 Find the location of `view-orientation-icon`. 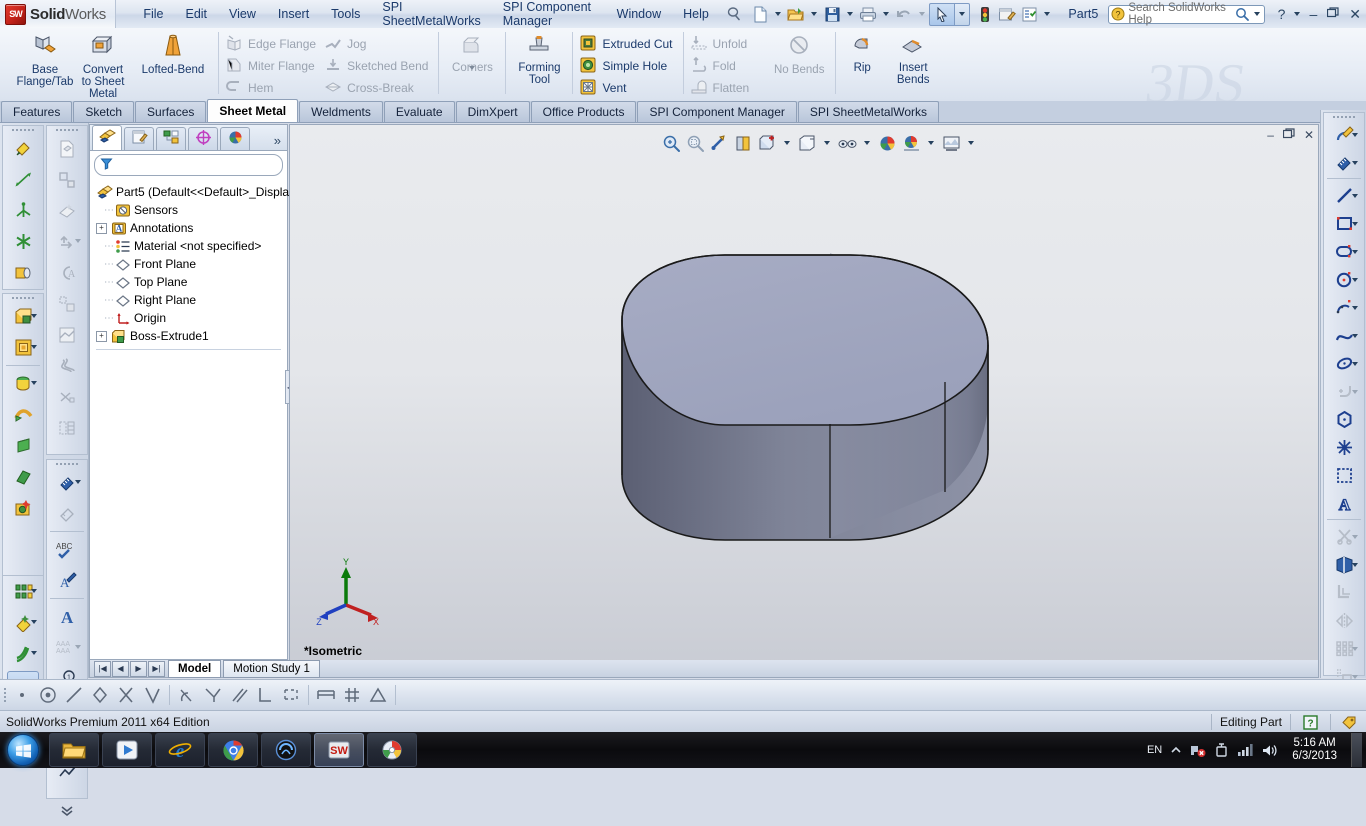

view-orientation-icon is located at coordinates (767, 143).